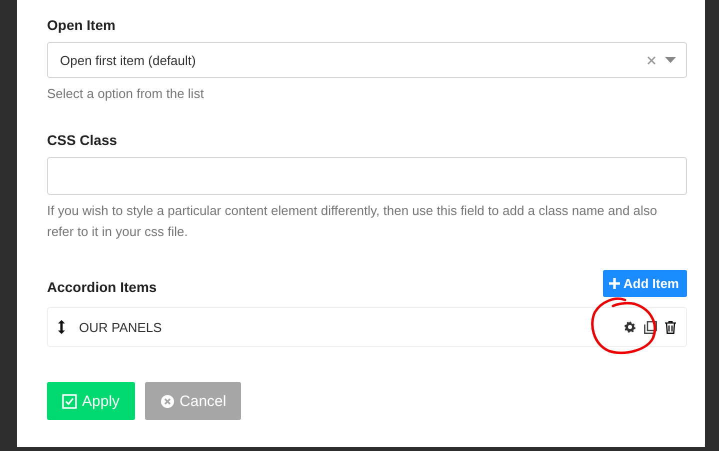  I want to click on drag-handle-icon, so click(61, 327).